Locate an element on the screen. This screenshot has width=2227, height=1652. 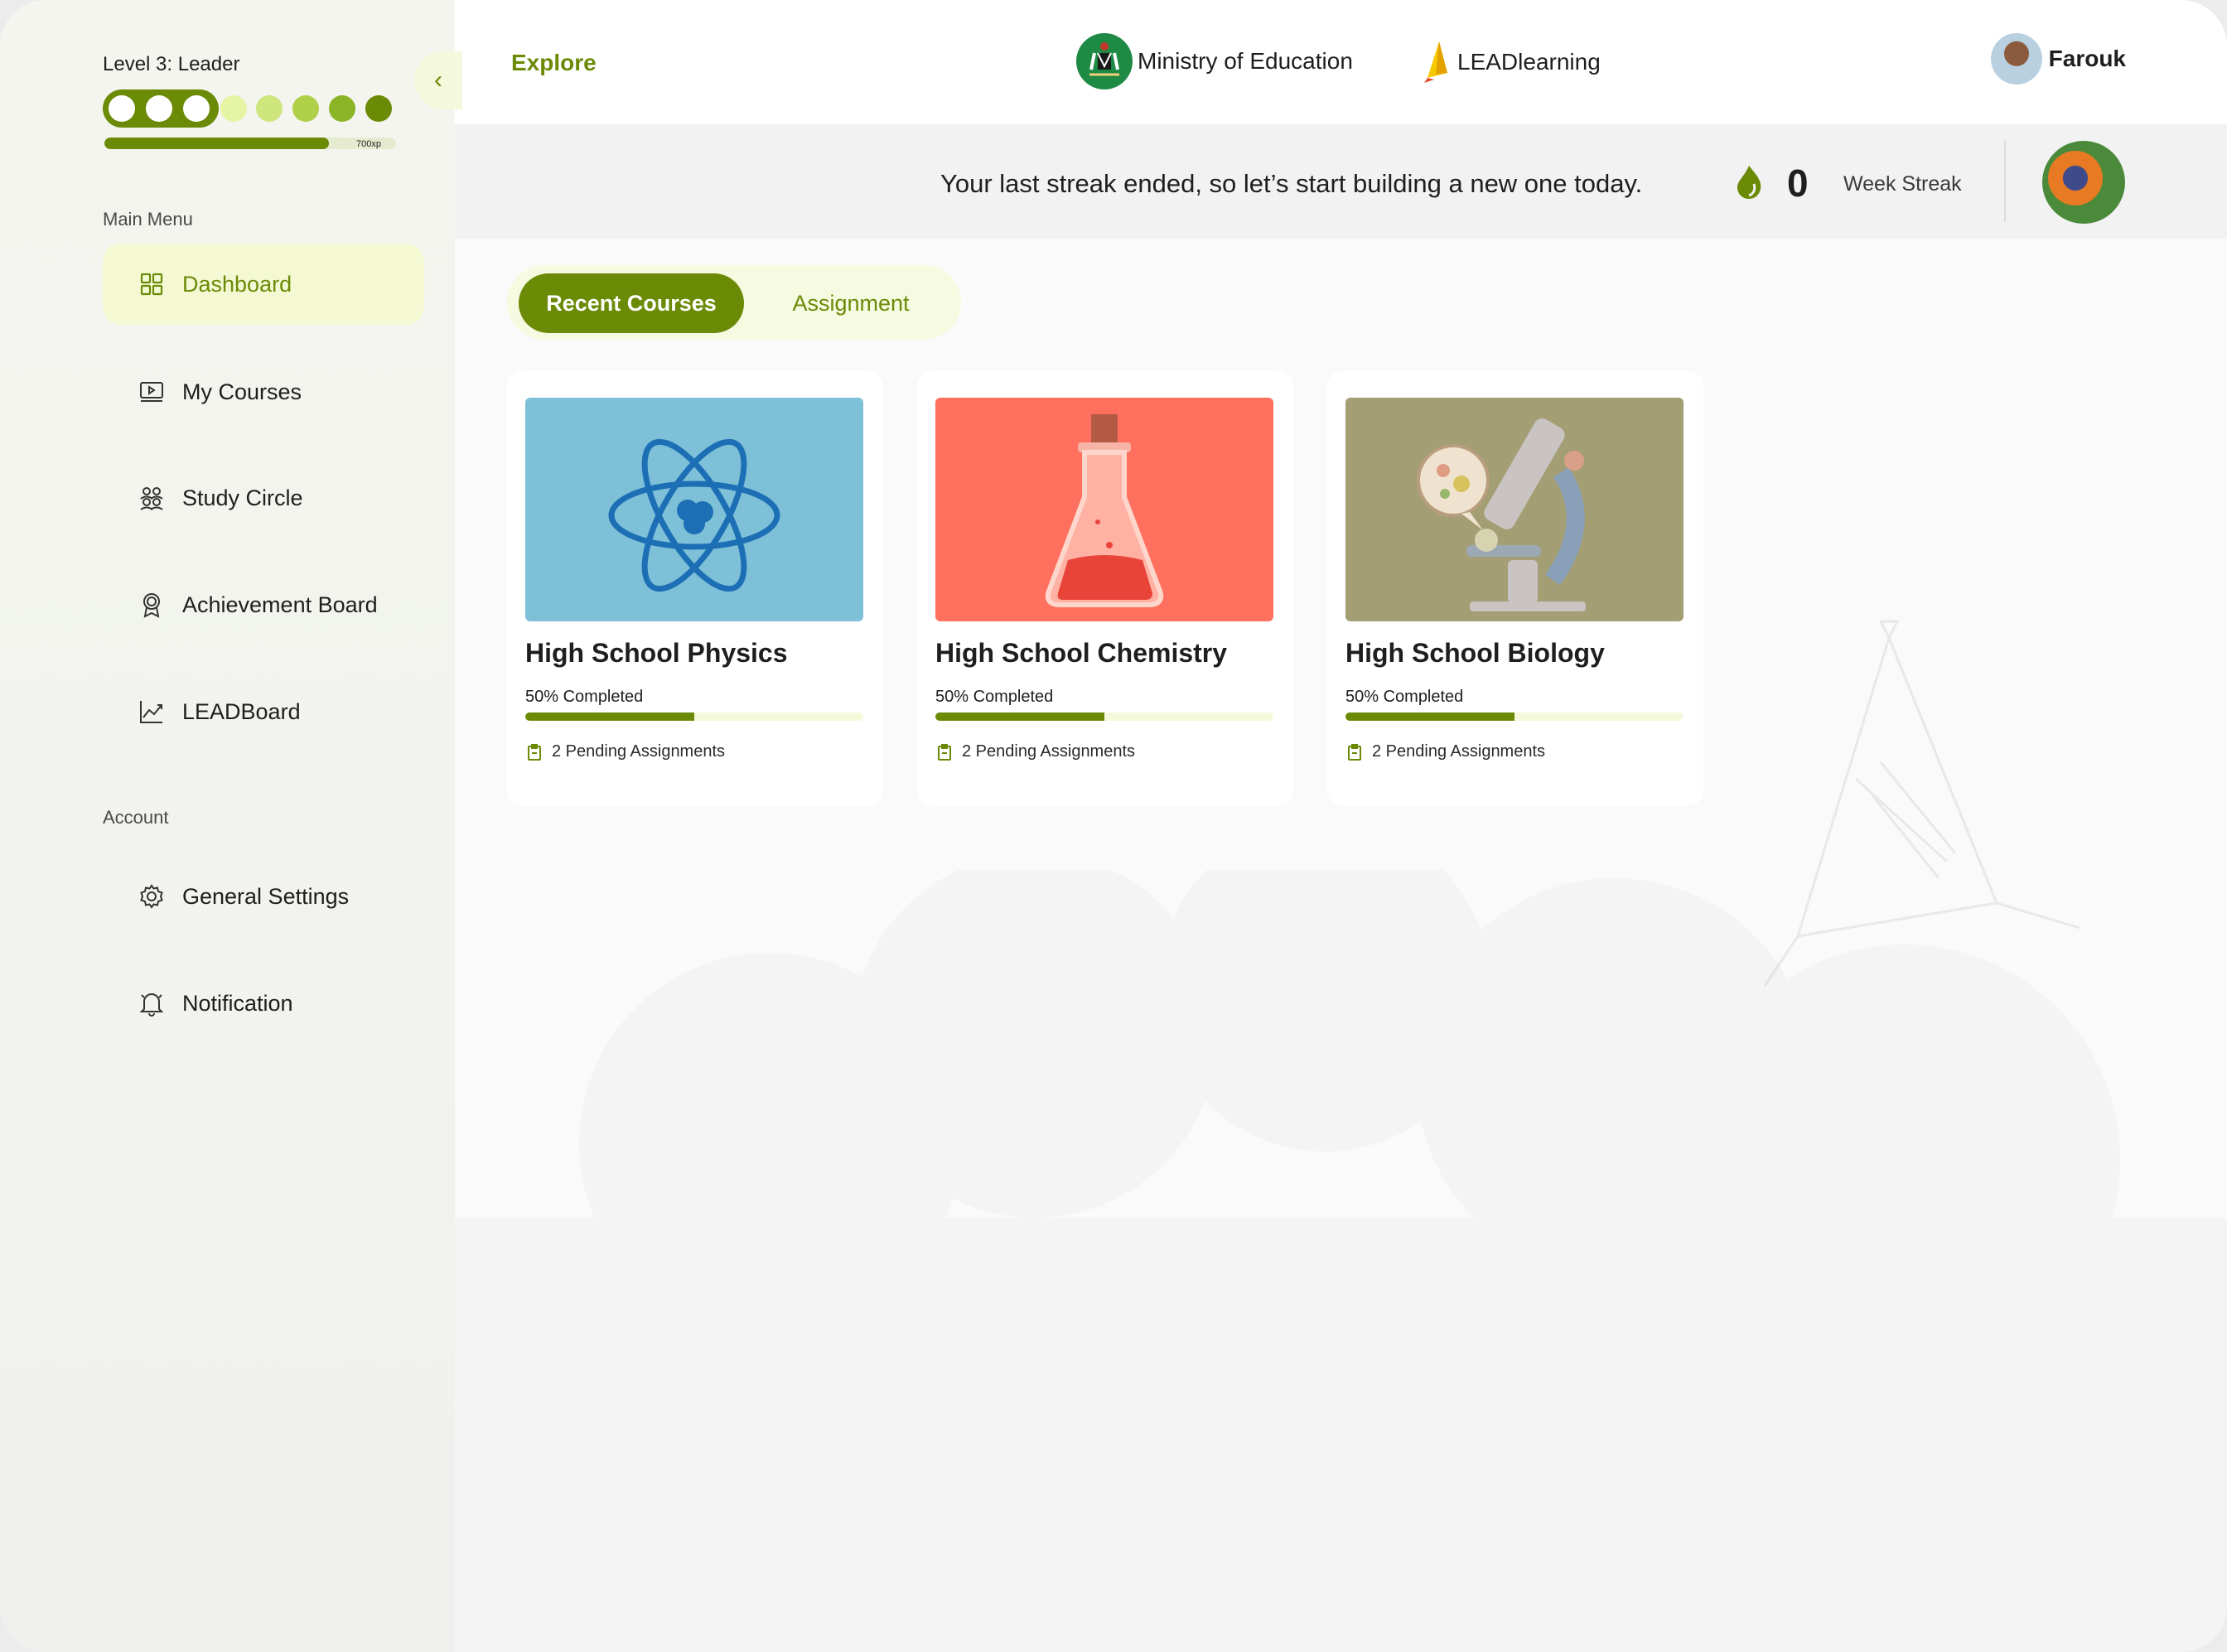
sidebar-item-my-courses: My Courses is located at coordinates (264, 391).